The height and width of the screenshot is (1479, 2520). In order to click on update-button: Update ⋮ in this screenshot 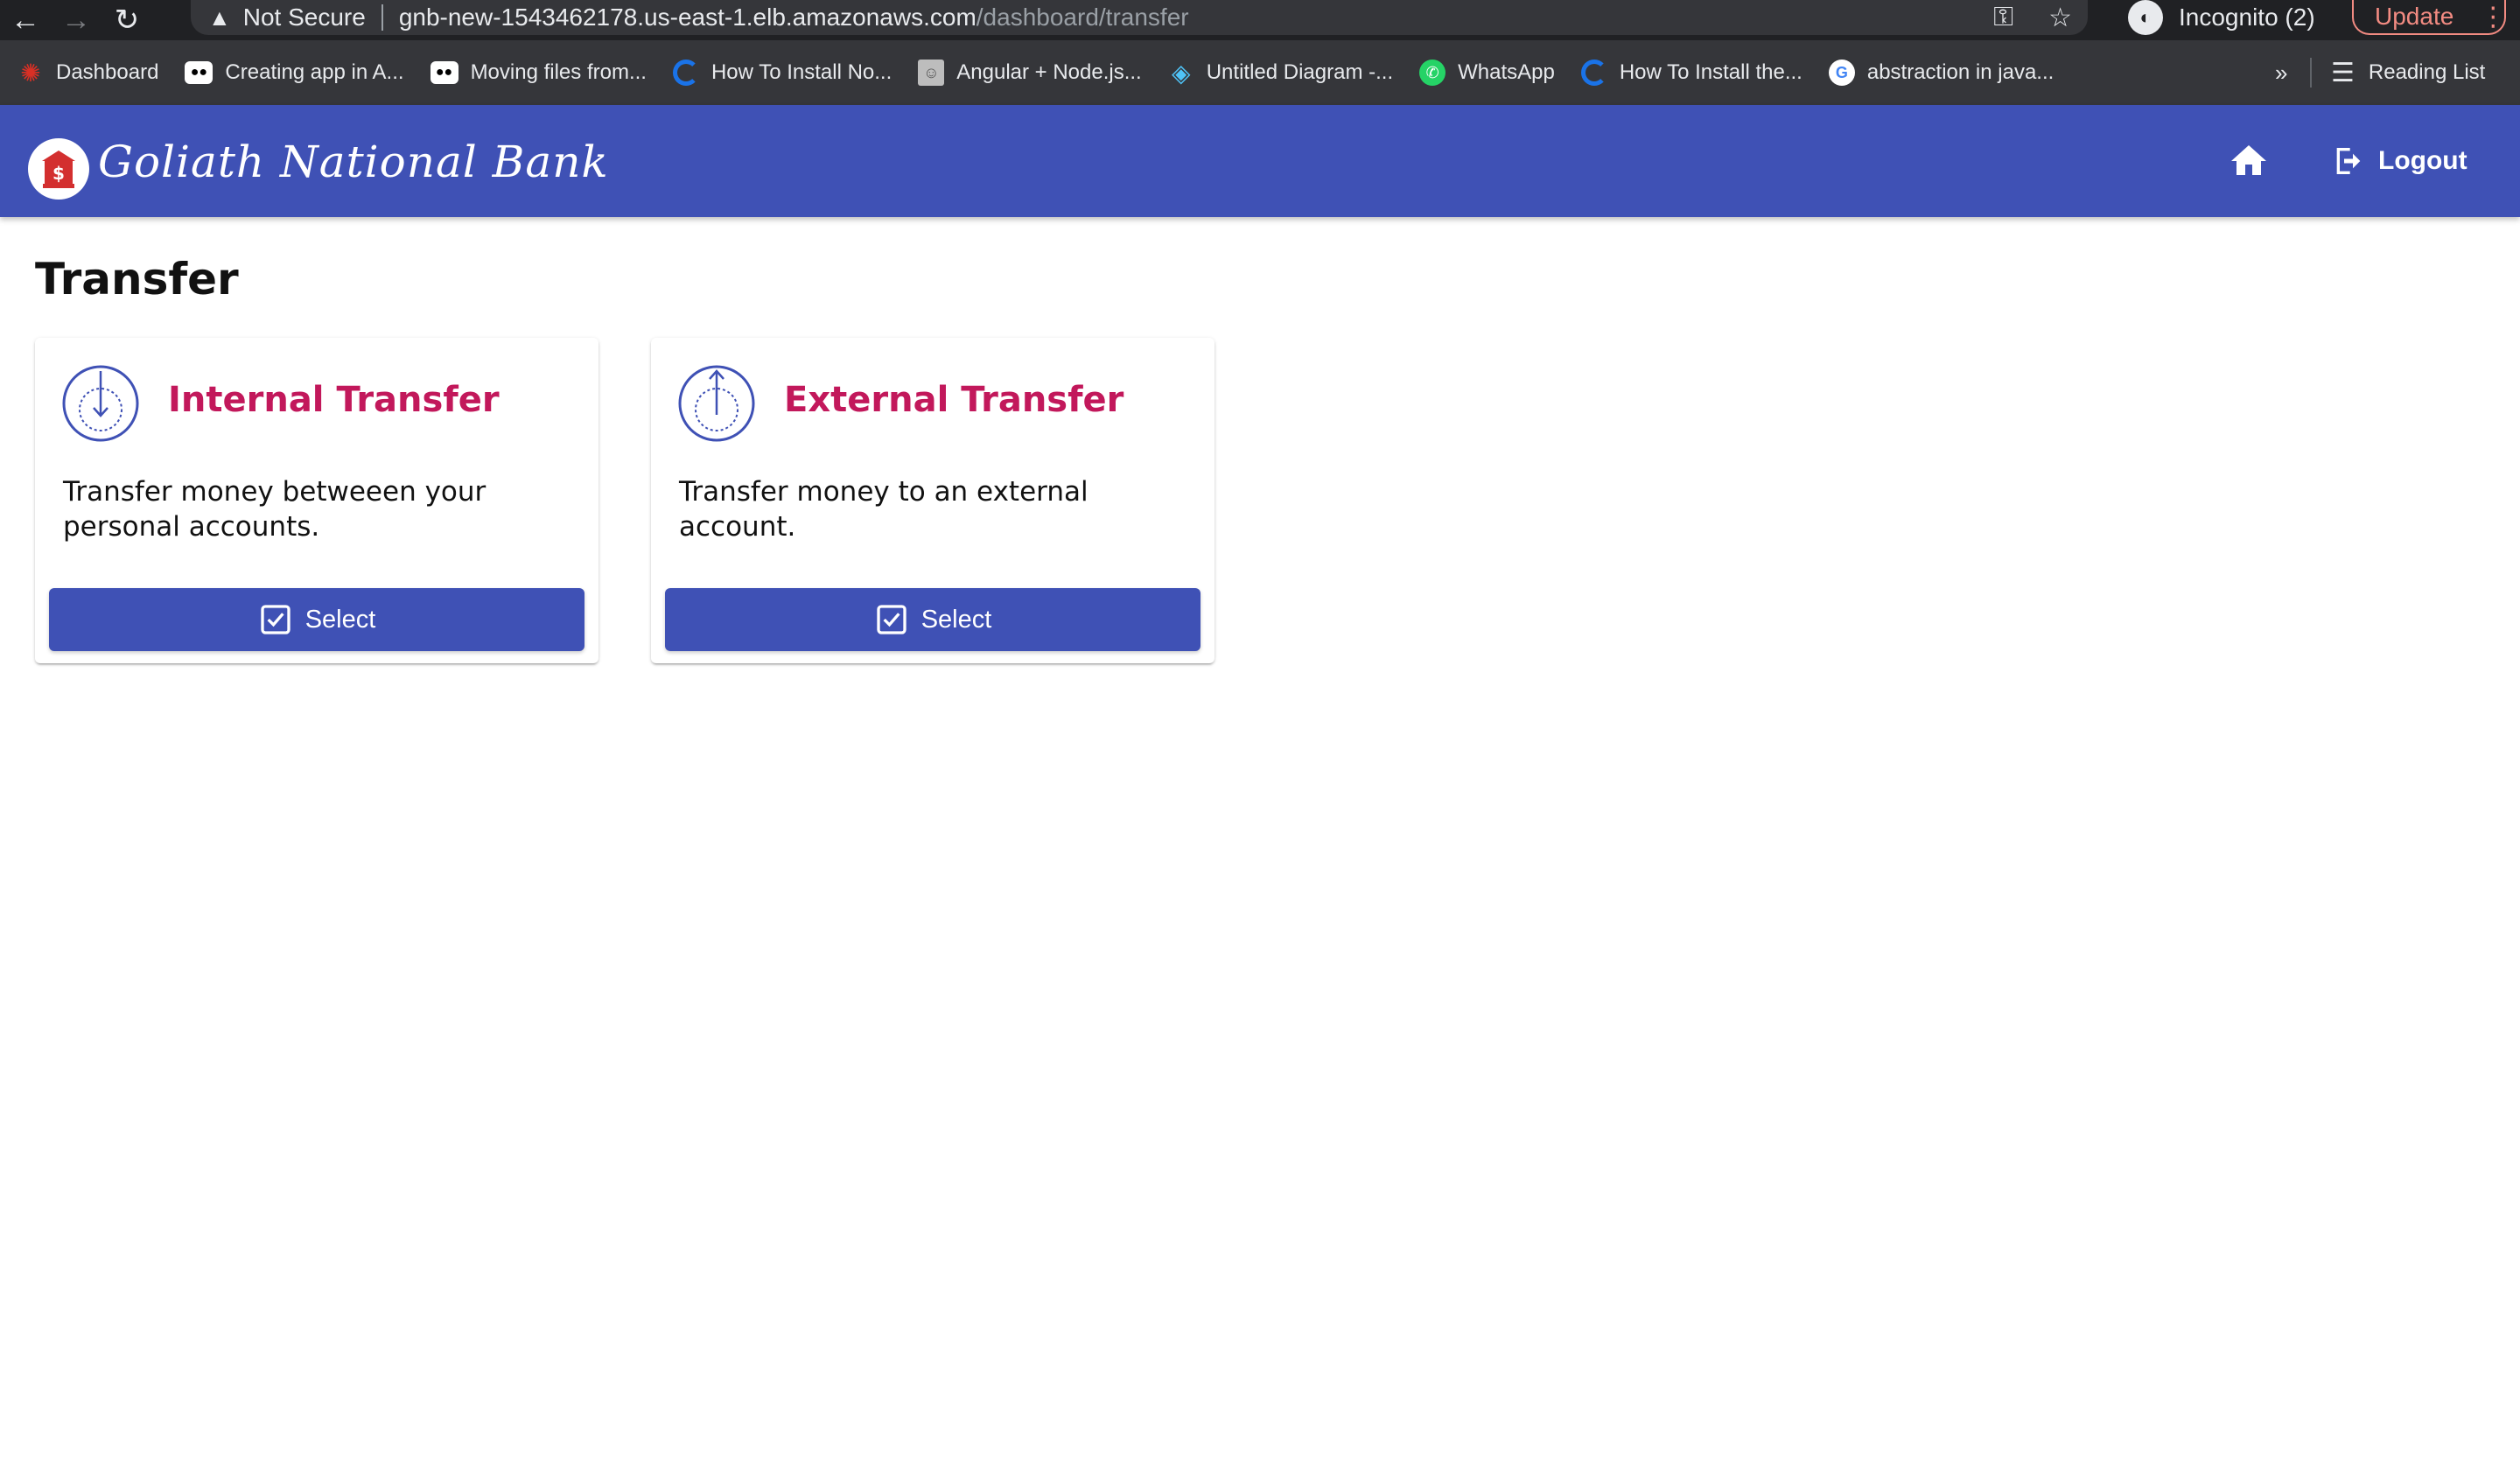, I will do `click(2429, 17)`.